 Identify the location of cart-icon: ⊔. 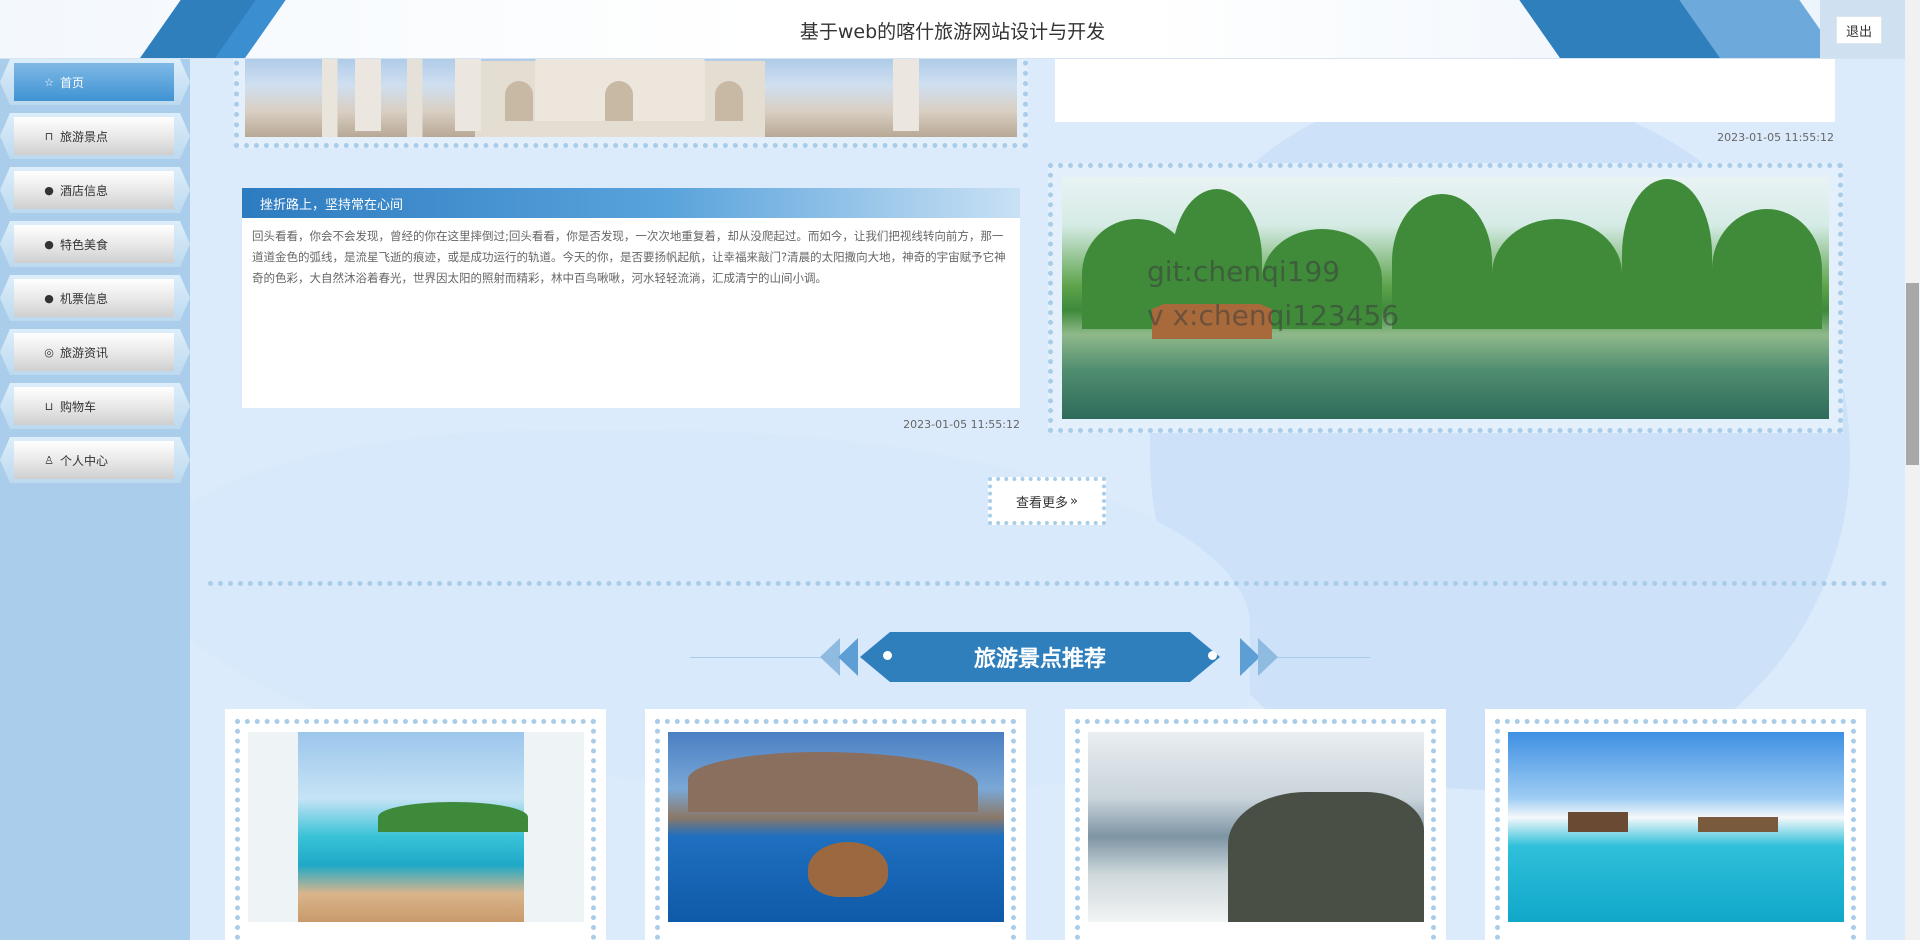
(49, 406).